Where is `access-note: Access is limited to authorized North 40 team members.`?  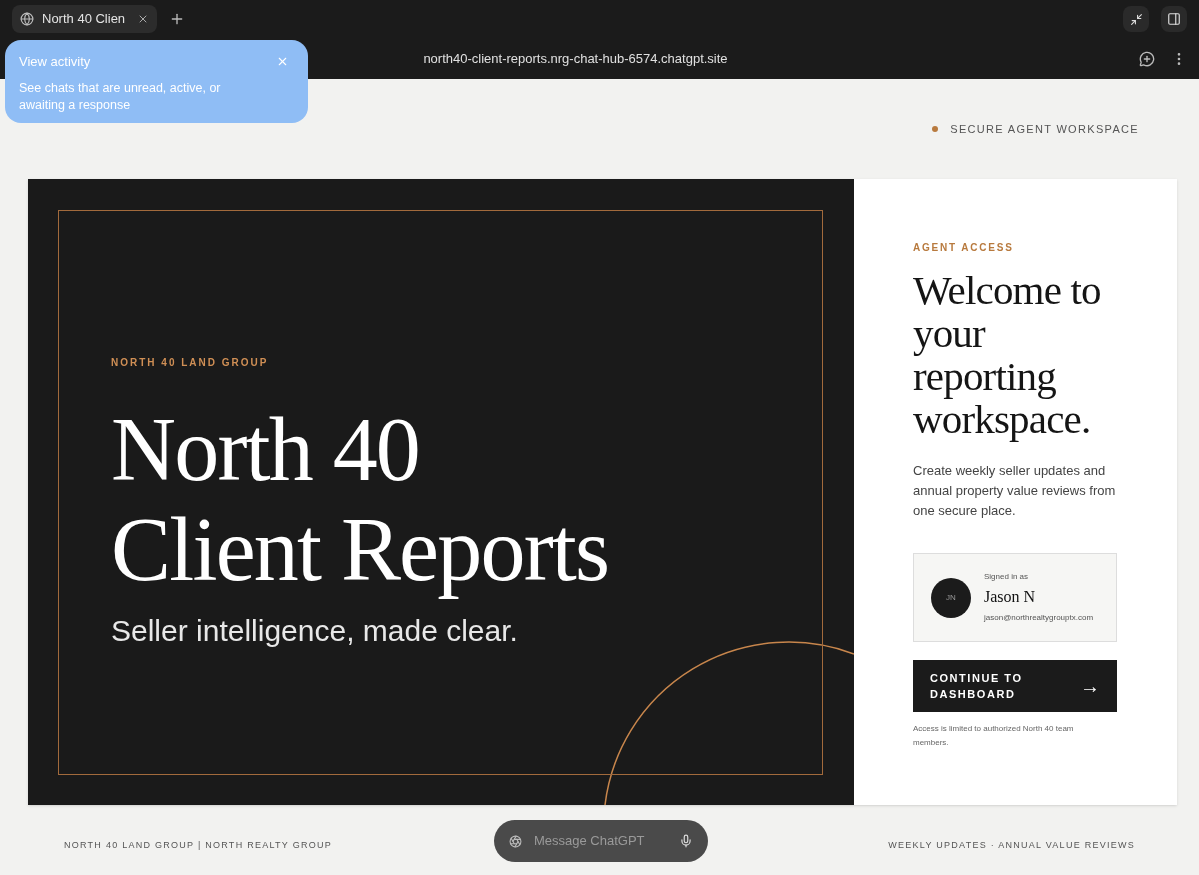 access-note: Access is limited to authorized North 40 team members. is located at coordinates (994, 736).